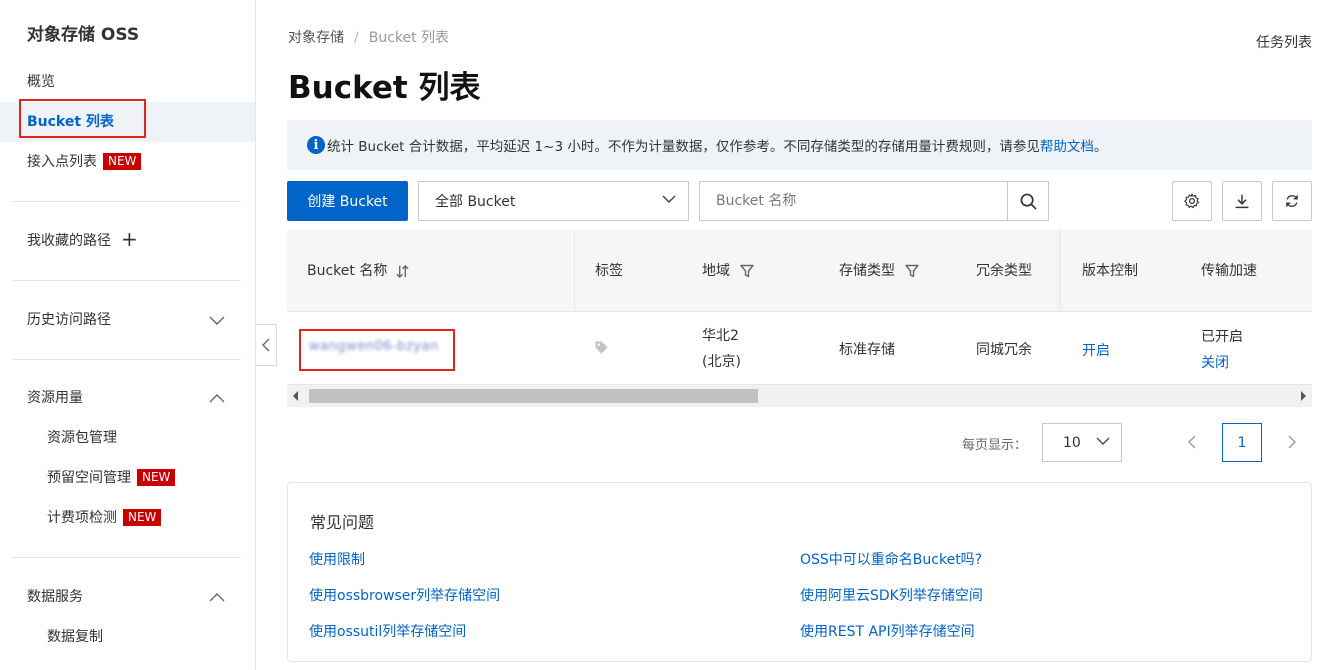 The width and height of the screenshot is (1330, 670). I want to click on region-city: (北京), so click(721, 362).